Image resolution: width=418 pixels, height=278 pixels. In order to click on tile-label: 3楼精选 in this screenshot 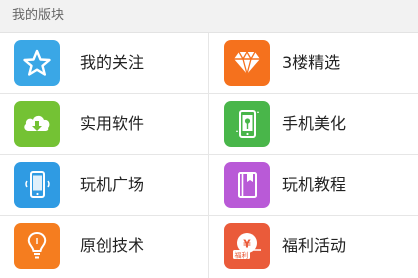, I will do `click(311, 62)`.